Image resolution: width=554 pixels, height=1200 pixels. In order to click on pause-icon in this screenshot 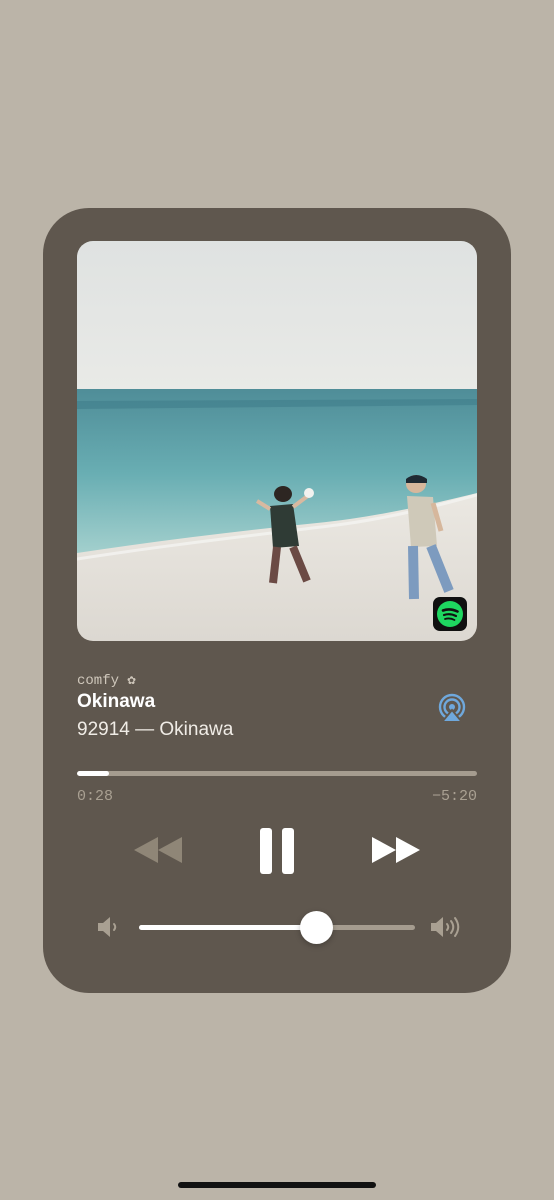, I will do `click(277, 851)`.